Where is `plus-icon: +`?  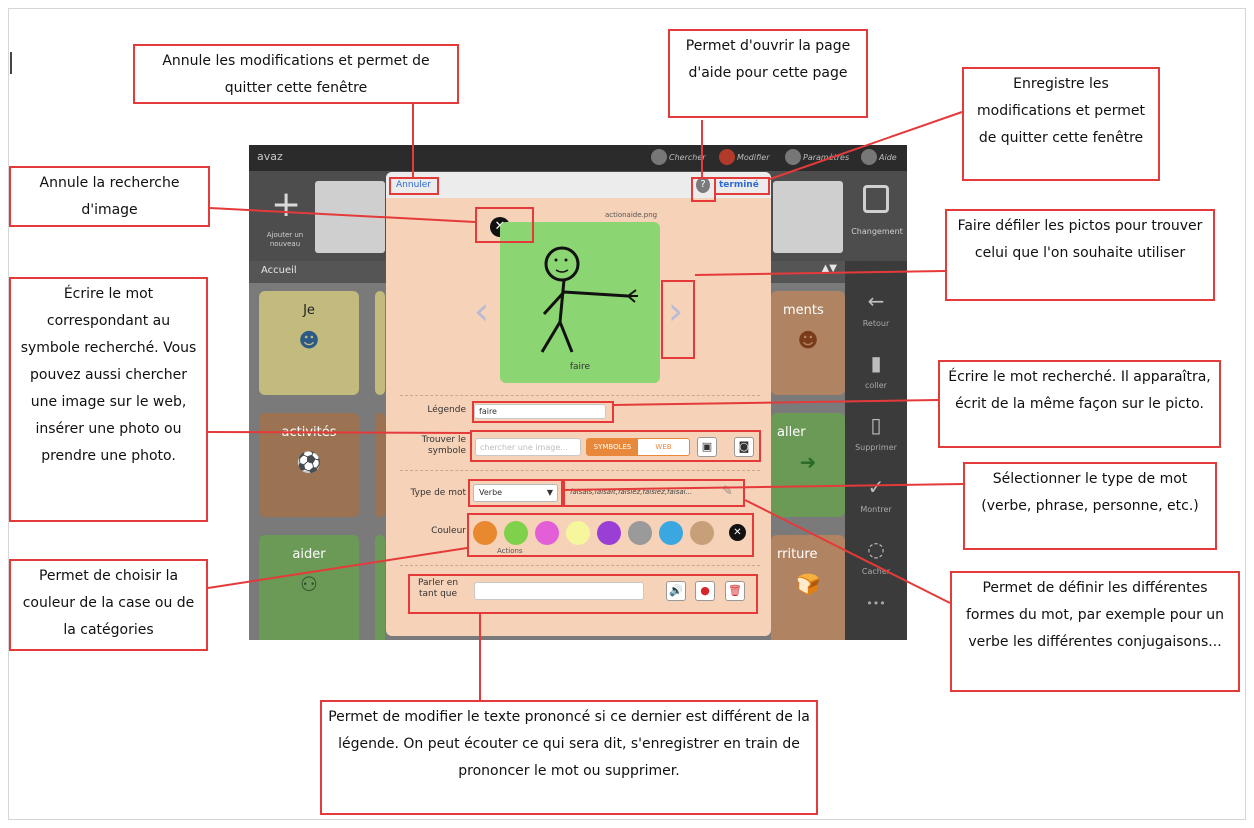 plus-icon: + is located at coordinates (286, 204).